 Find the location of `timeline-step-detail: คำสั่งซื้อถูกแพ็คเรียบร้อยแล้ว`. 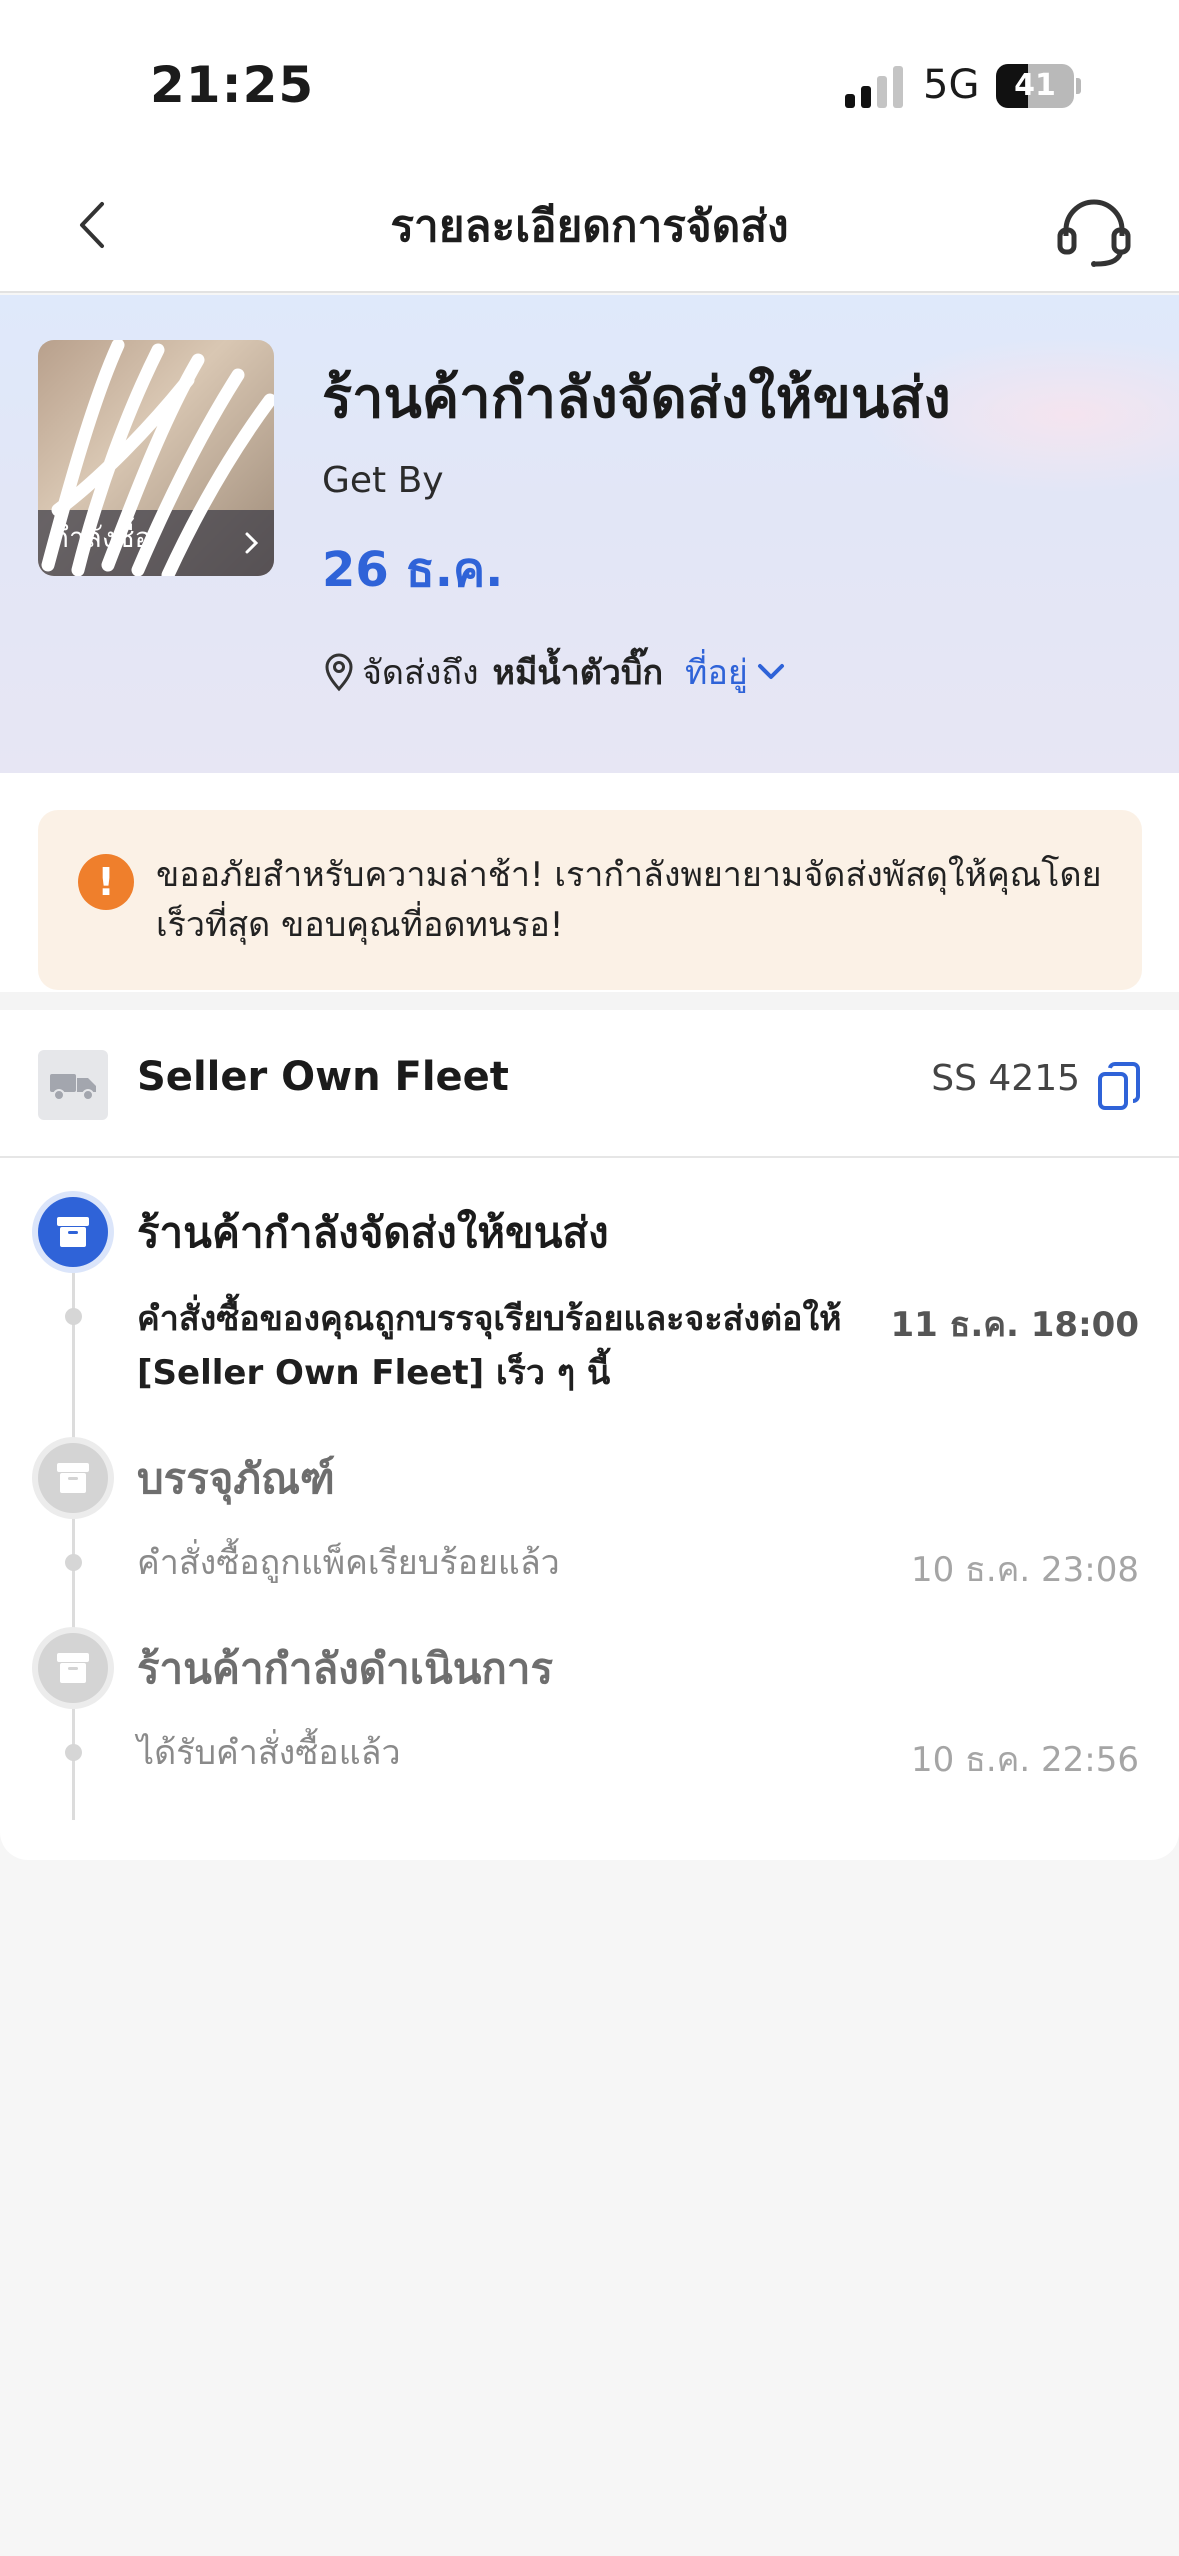

timeline-step-detail: คำสั่งซื้อถูกแพ็คเรียบร้อยแล้ว is located at coordinates (348, 1563).